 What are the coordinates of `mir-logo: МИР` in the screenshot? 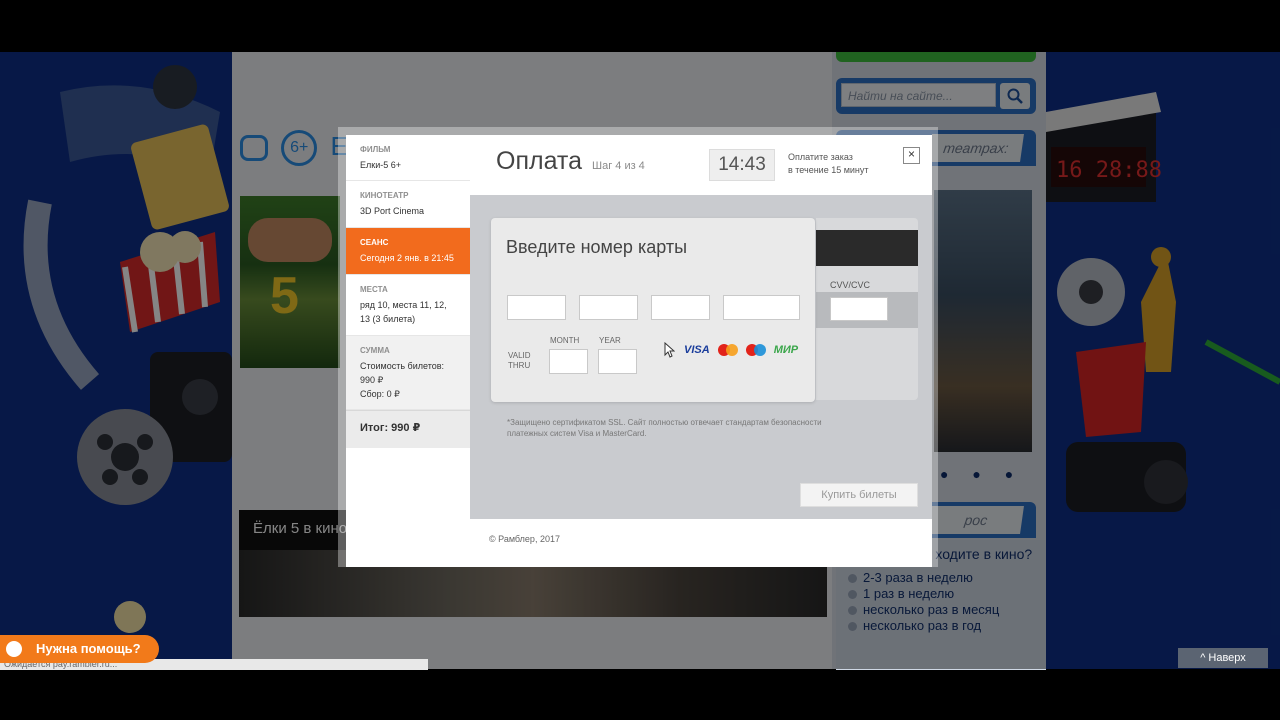 It's located at (786, 350).